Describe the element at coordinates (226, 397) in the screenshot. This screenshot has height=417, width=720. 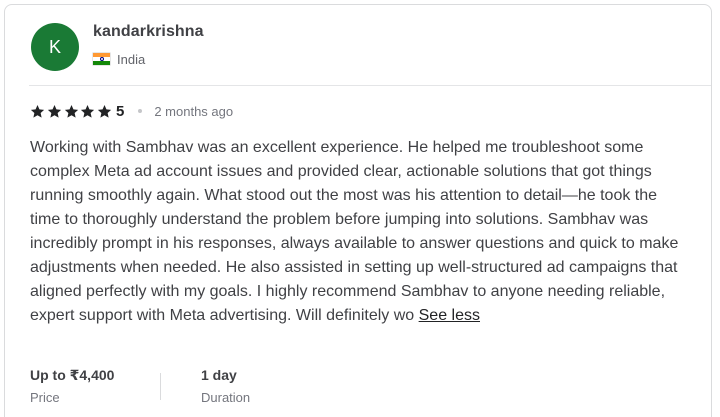
I see `duration-label: Duration` at that location.